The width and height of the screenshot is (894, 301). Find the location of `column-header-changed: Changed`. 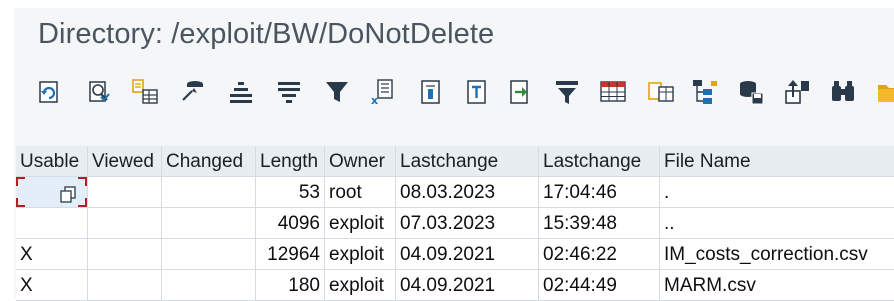

column-header-changed: Changed is located at coordinates (209, 161).